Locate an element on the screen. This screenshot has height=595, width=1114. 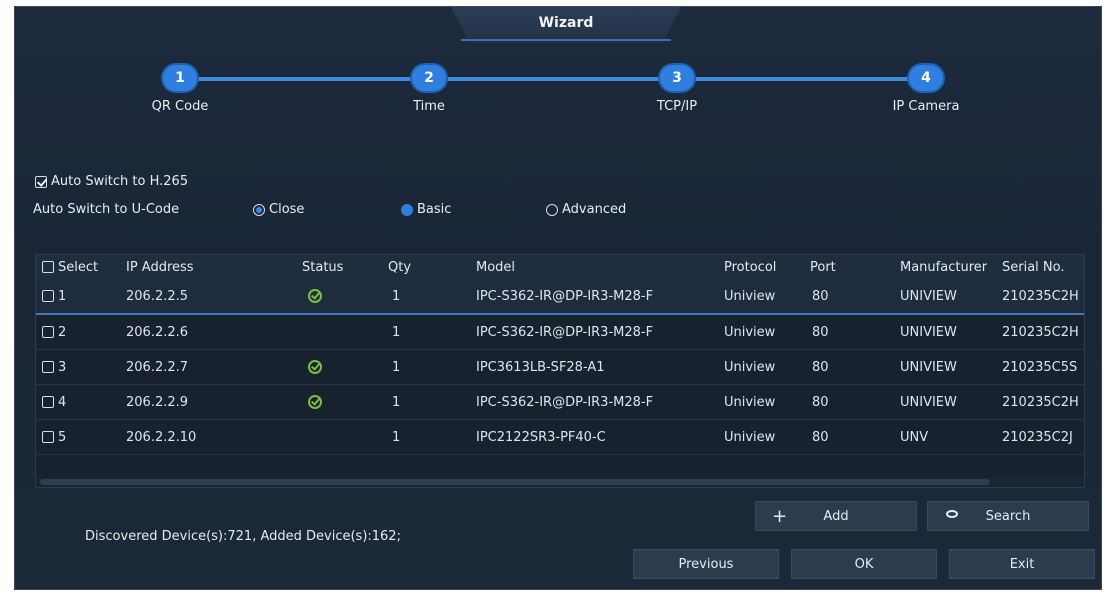
step-3-marker: 3 is located at coordinates (677, 78).